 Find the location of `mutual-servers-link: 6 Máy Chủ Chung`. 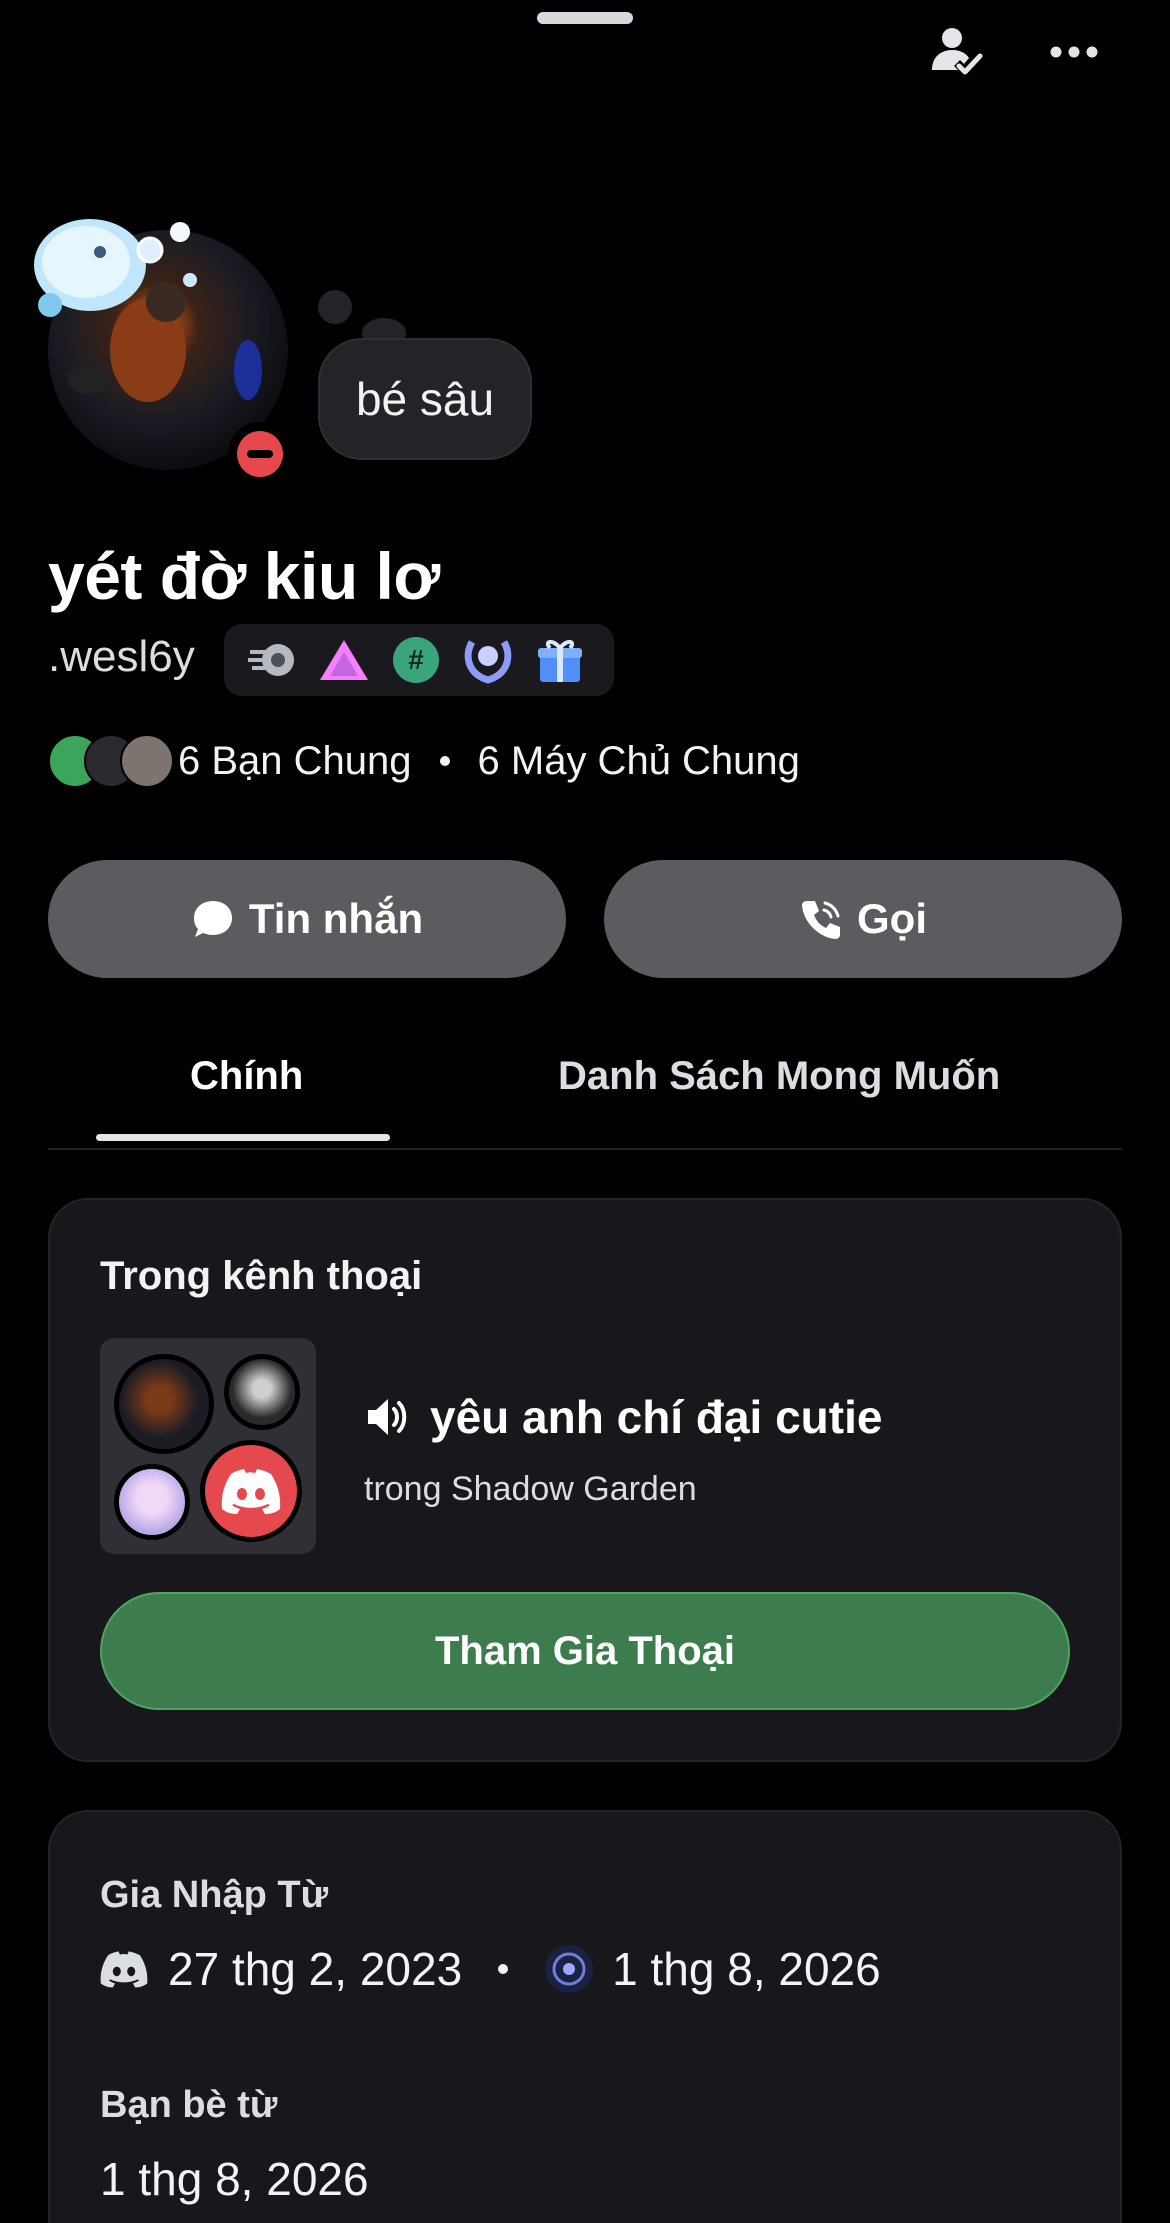

mutual-servers-link: 6 Máy Chủ Chung is located at coordinates (639, 761).